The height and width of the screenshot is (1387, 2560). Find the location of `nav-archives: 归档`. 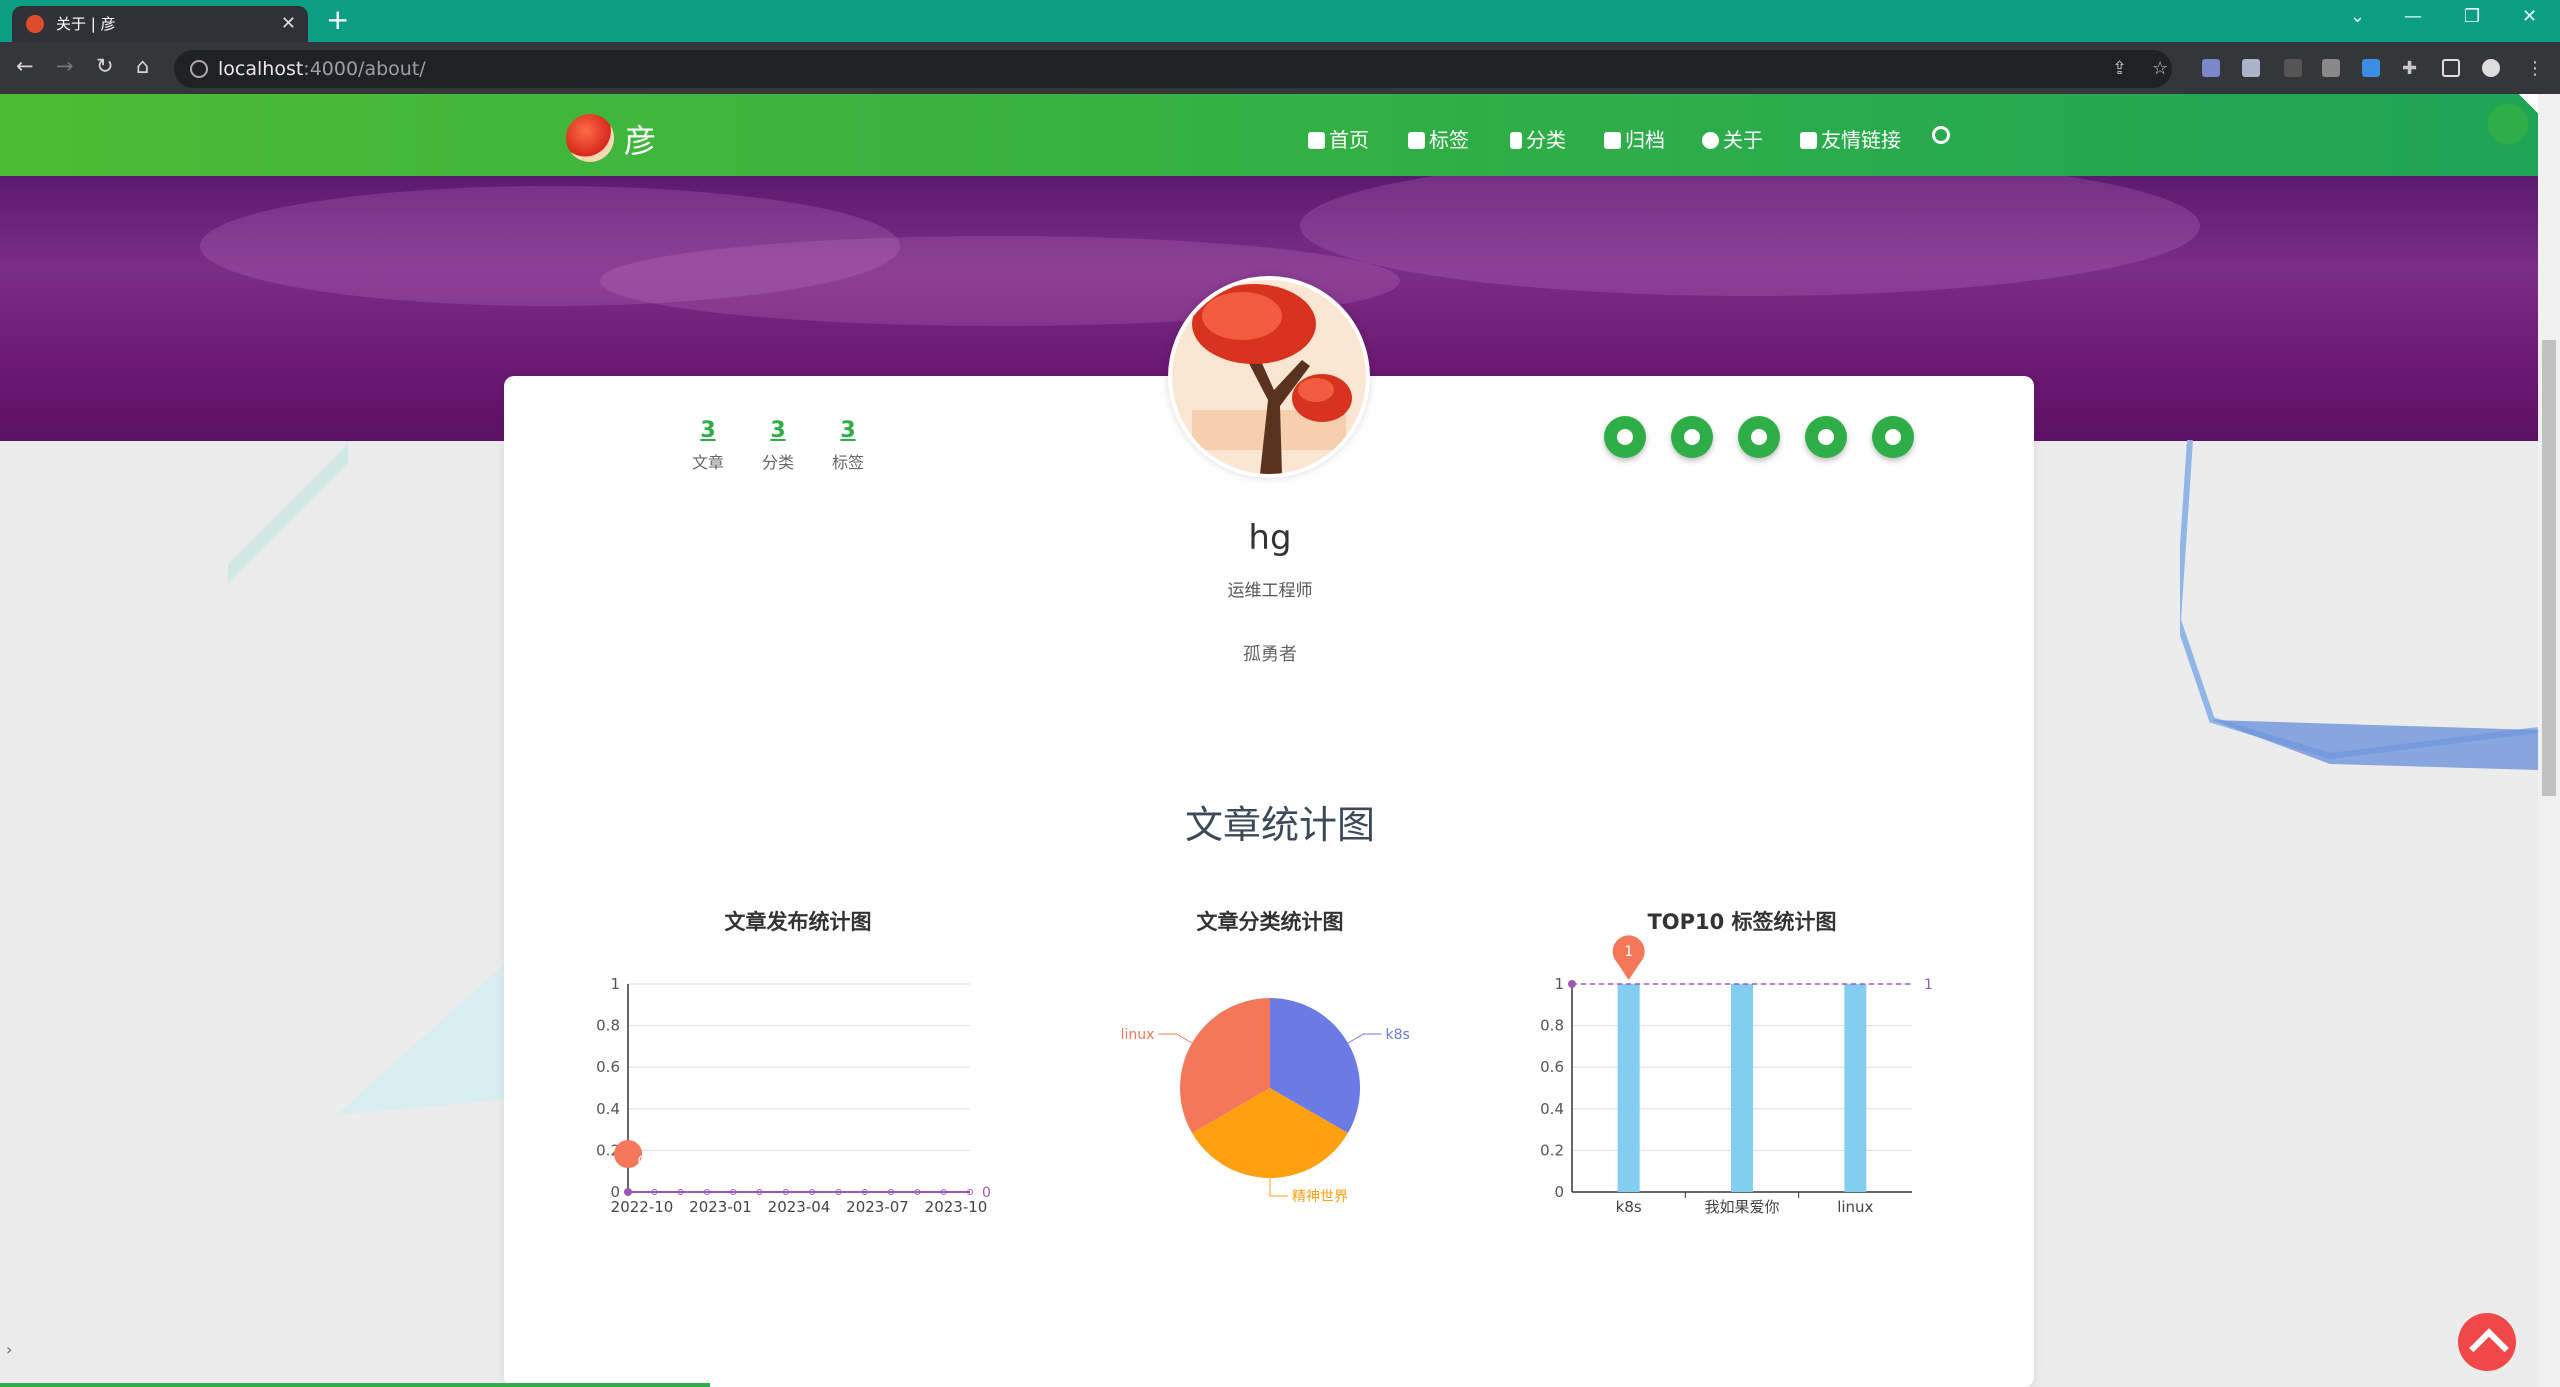

nav-archives: 归档 is located at coordinates (1634, 138).